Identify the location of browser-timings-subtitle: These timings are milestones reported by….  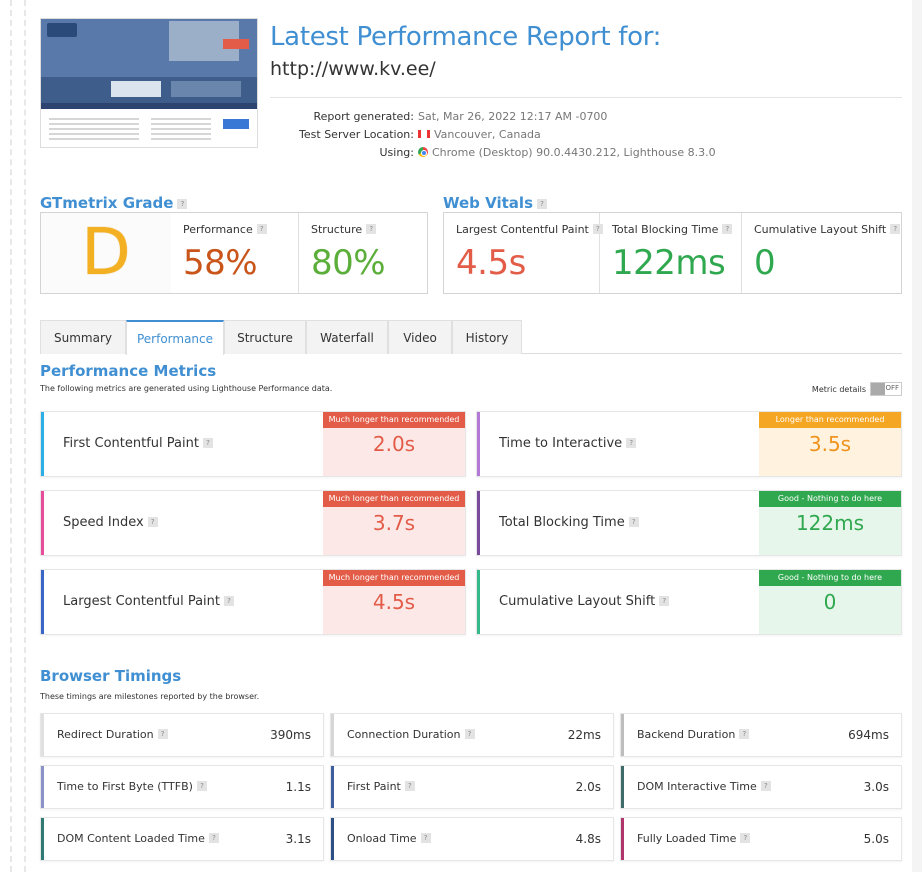
(150, 696).